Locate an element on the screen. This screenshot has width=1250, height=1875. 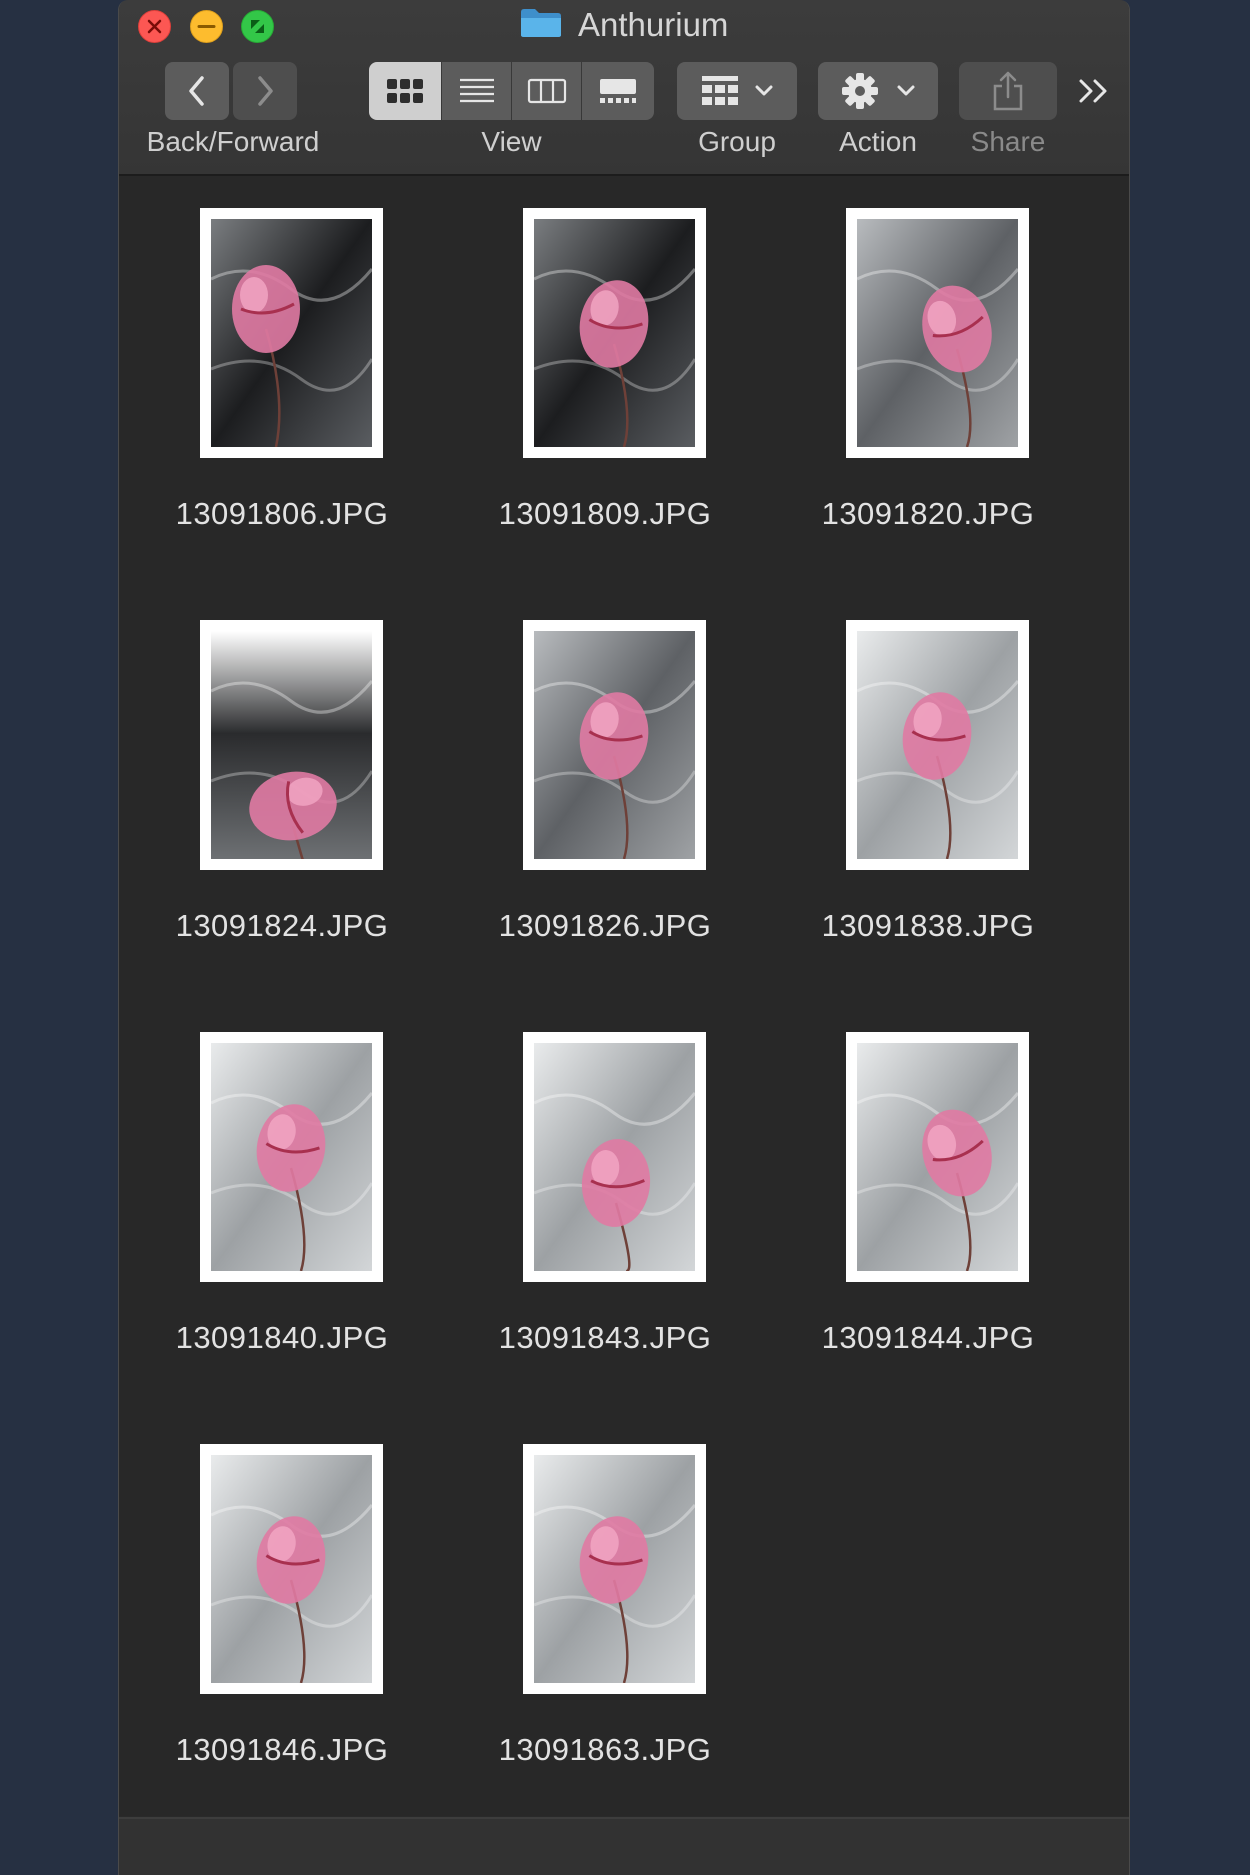
file-name: 13091846.JPG is located at coordinates (282, 1749).